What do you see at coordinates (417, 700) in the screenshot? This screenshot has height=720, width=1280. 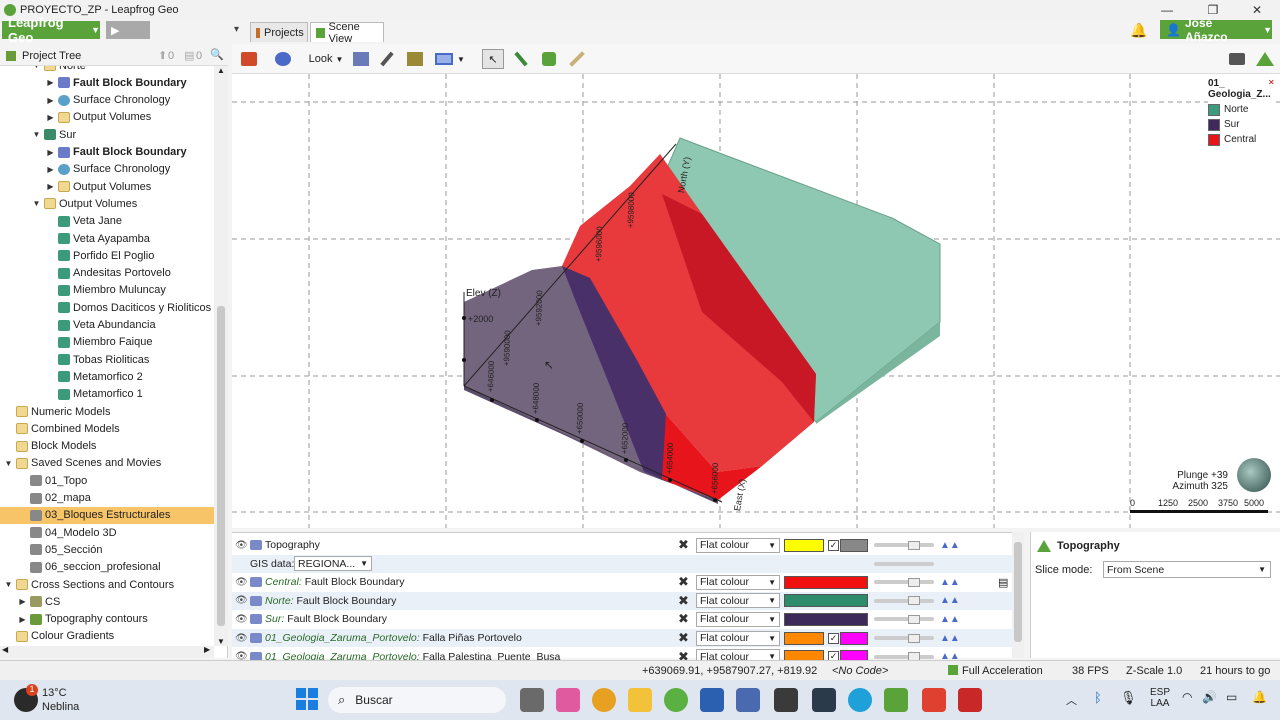 I see `search-box: ⌕ Buscar` at bounding box center [417, 700].